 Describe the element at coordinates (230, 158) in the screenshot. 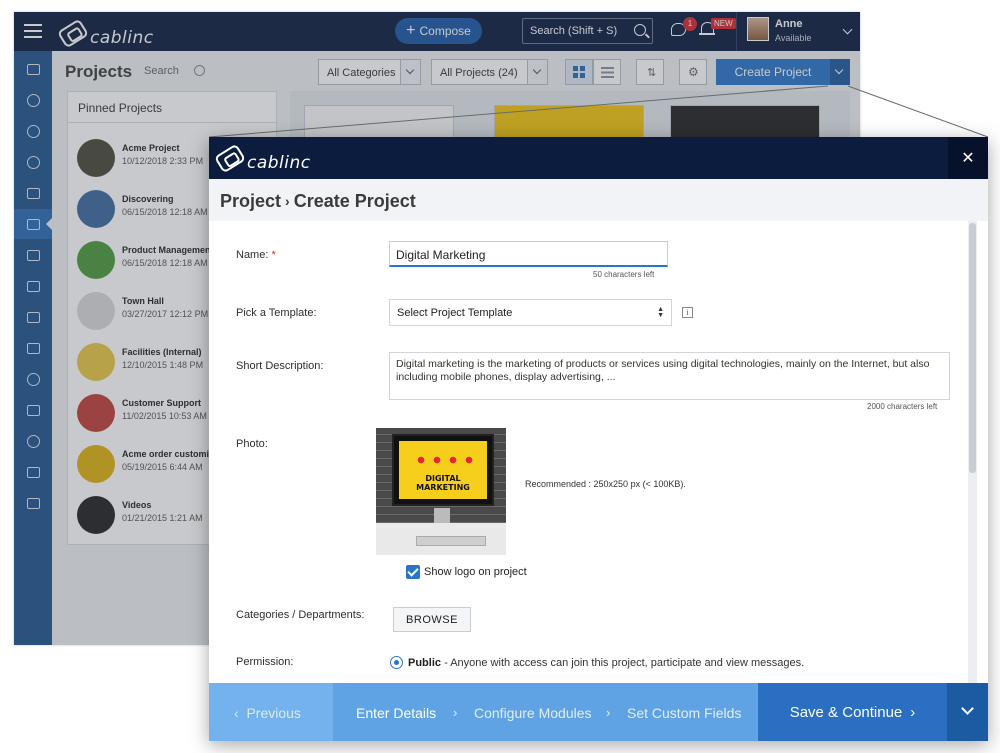

I see `logo-icon` at that location.